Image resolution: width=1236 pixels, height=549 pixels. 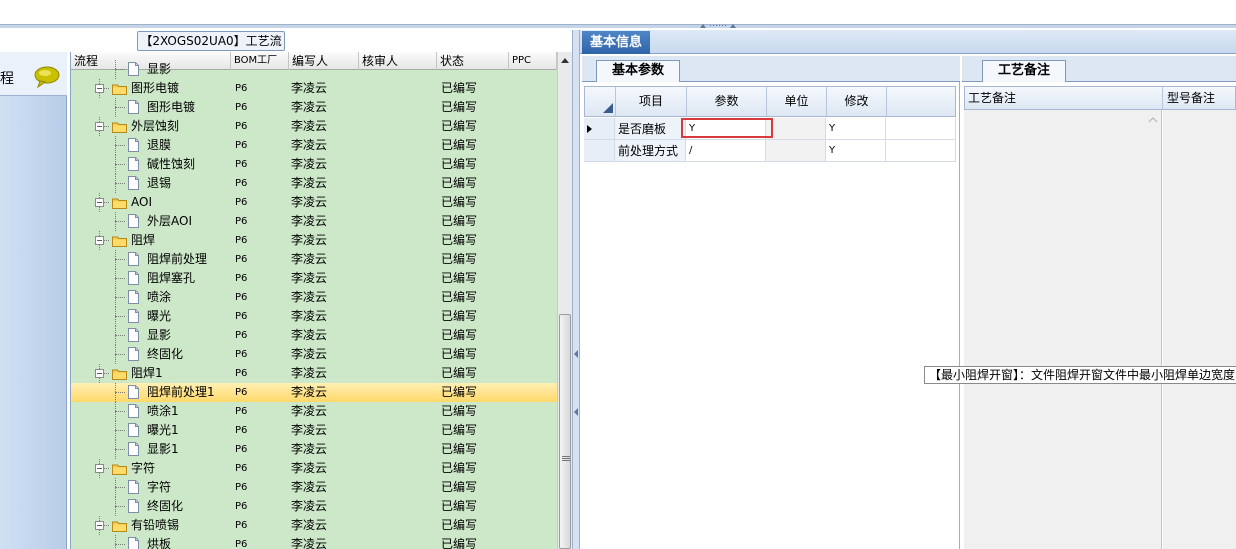 What do you see at coordinates (576, 289) in the screenshot?
I see `panel-splitter` at bounding box center [576, 289].